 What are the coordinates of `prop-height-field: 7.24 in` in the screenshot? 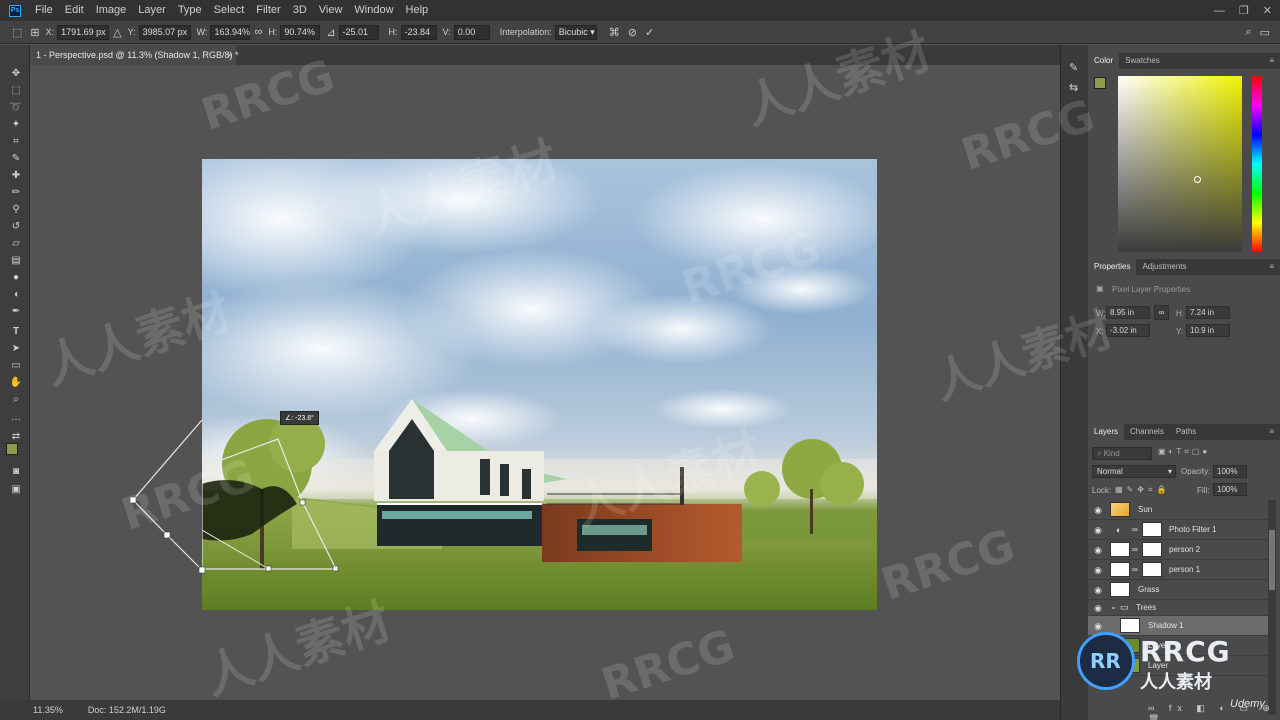 It's located at (1208, 312).